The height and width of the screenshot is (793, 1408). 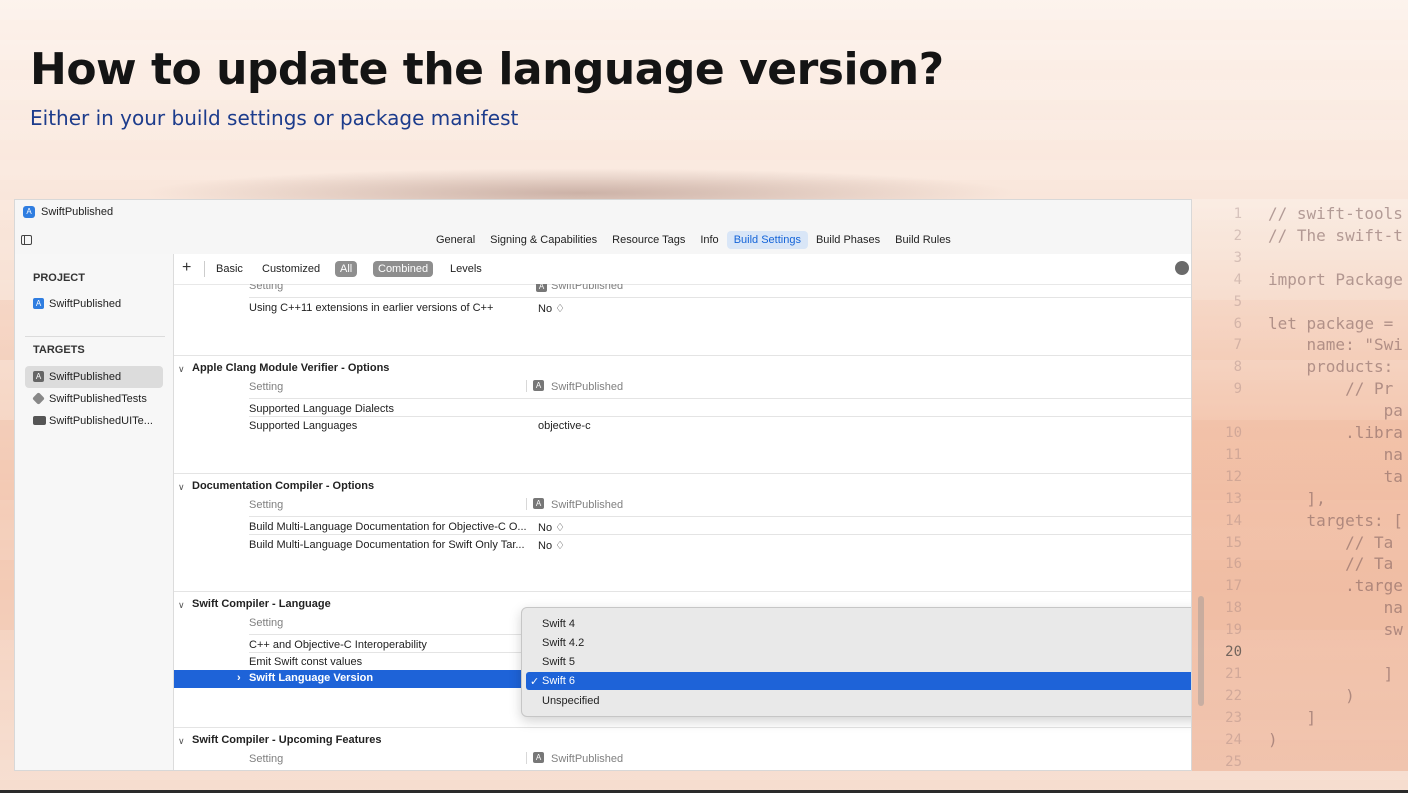 I want to click on tab-info: Info, so click(x=709, y=240).